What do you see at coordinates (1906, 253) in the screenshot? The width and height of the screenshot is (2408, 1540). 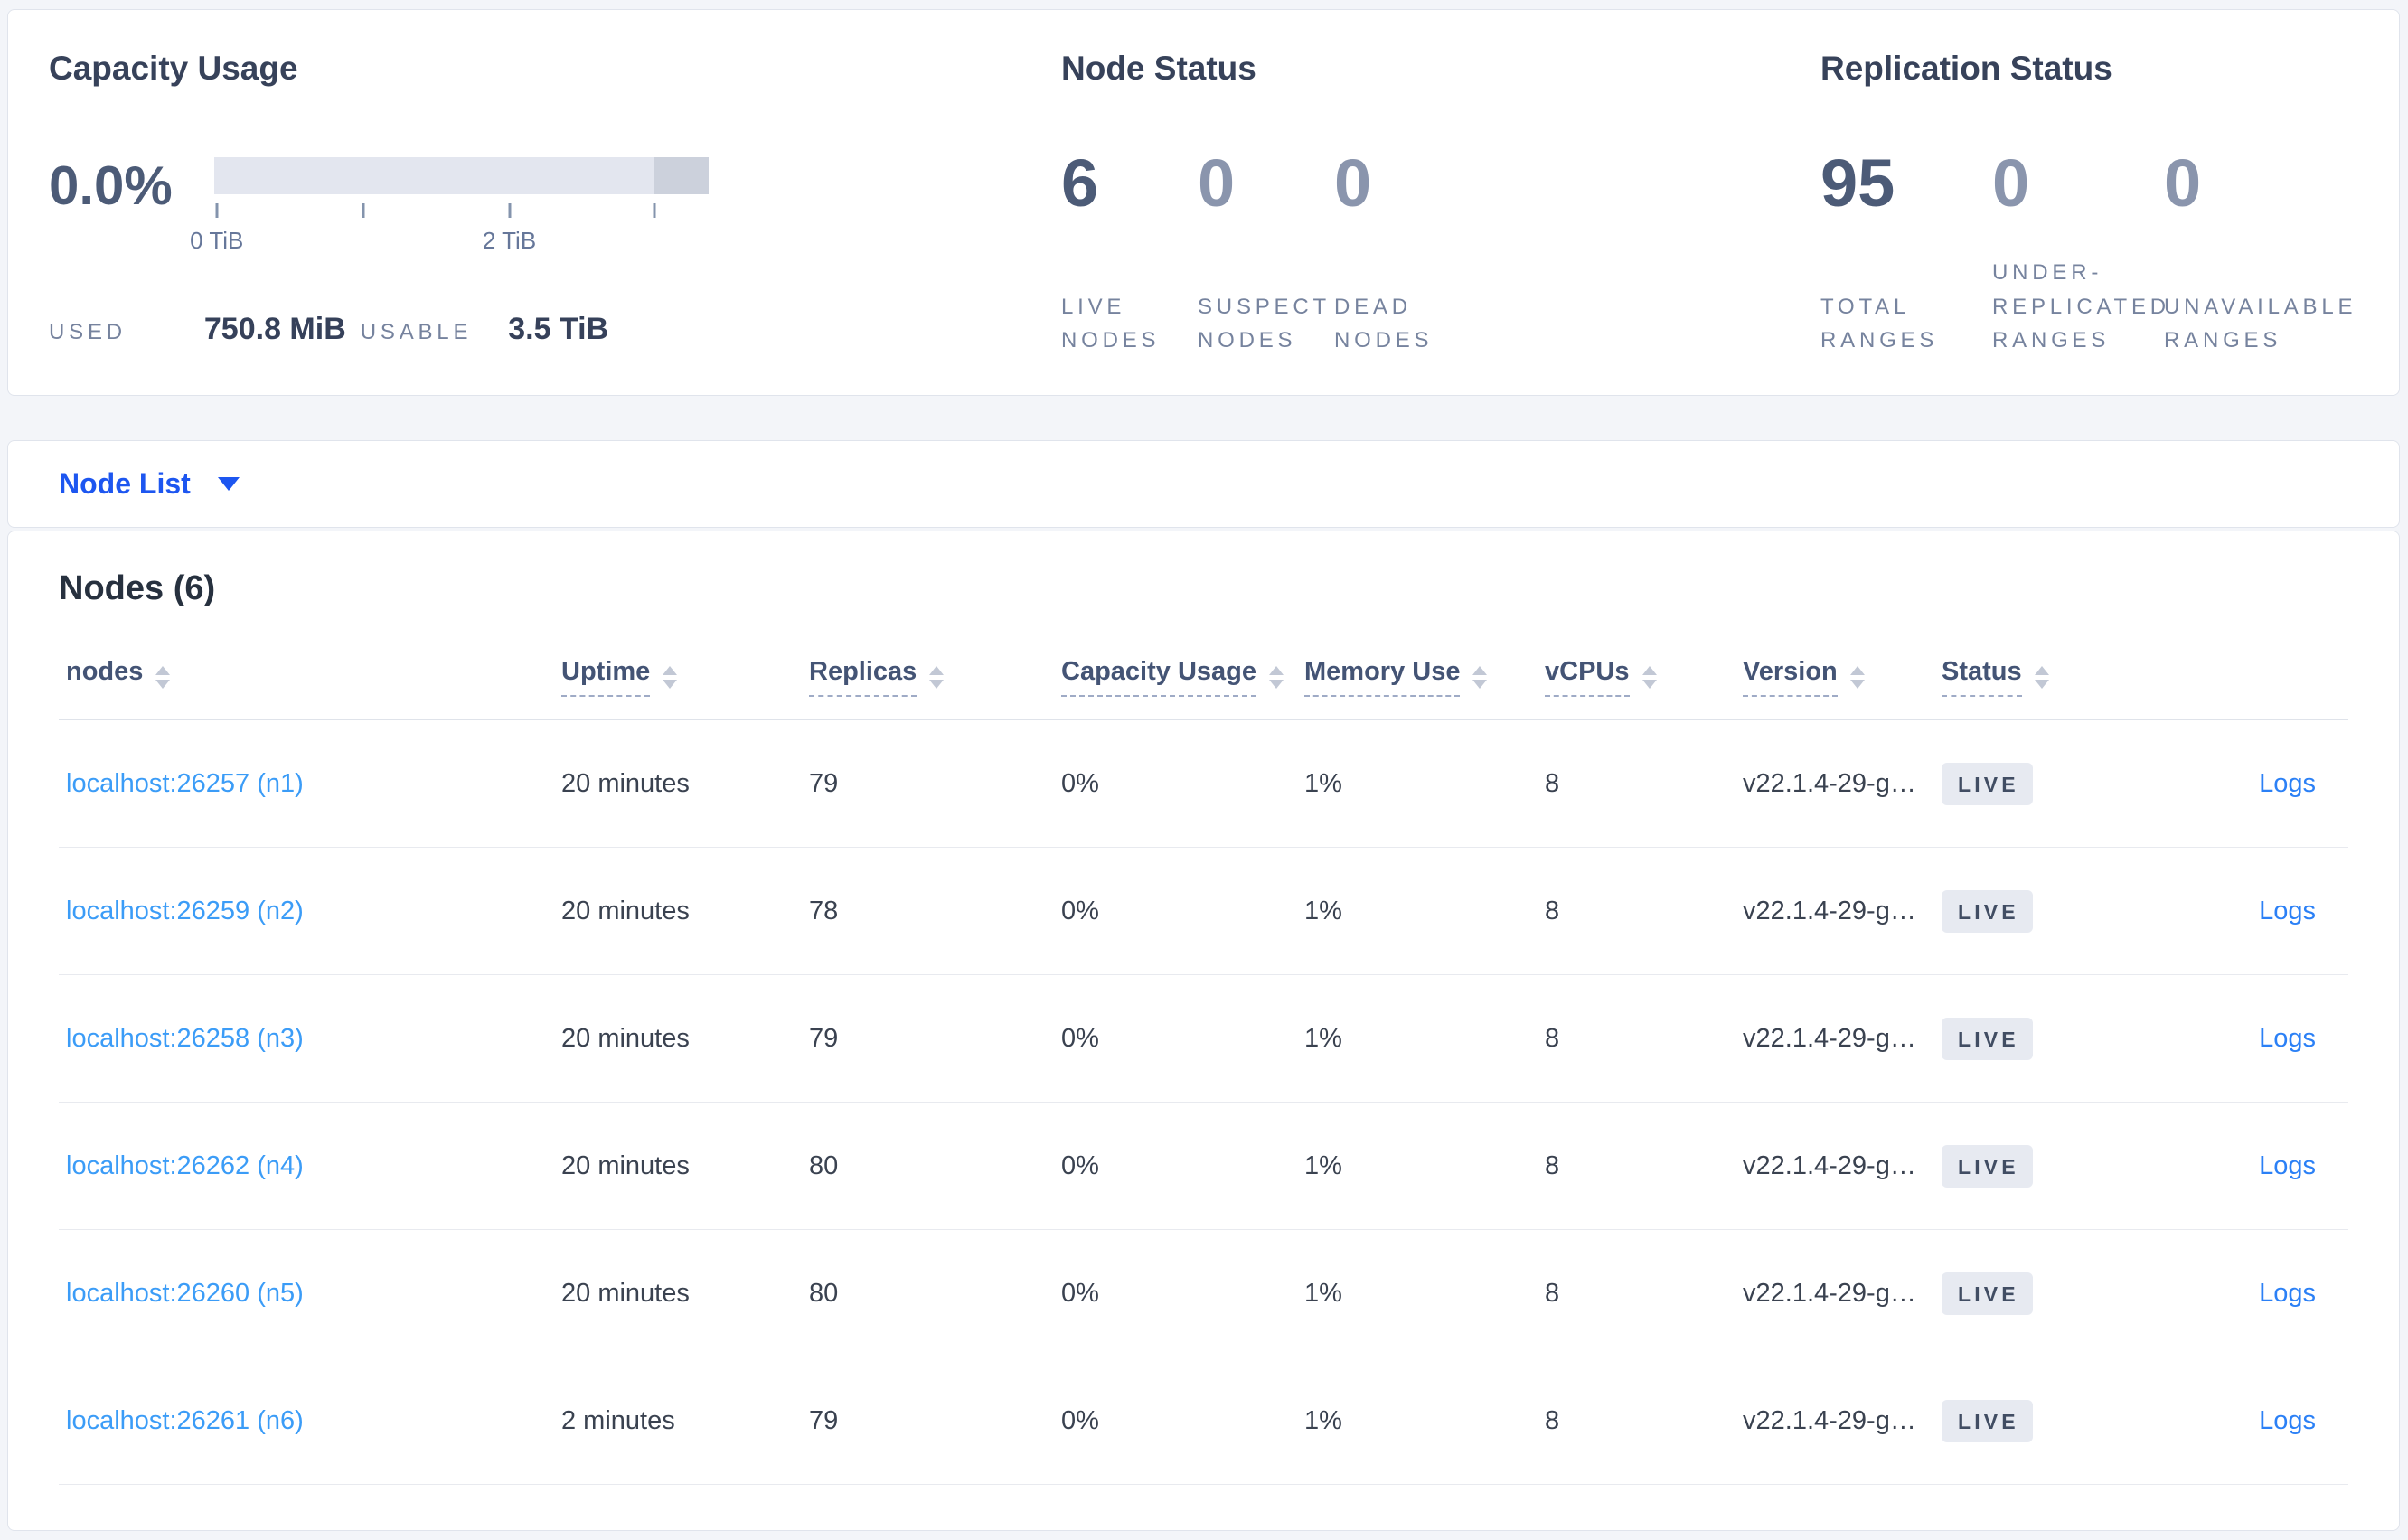 I see `total-ranges-metric: 95 TOTAL RANGES` at bounding box center [1906, 253].